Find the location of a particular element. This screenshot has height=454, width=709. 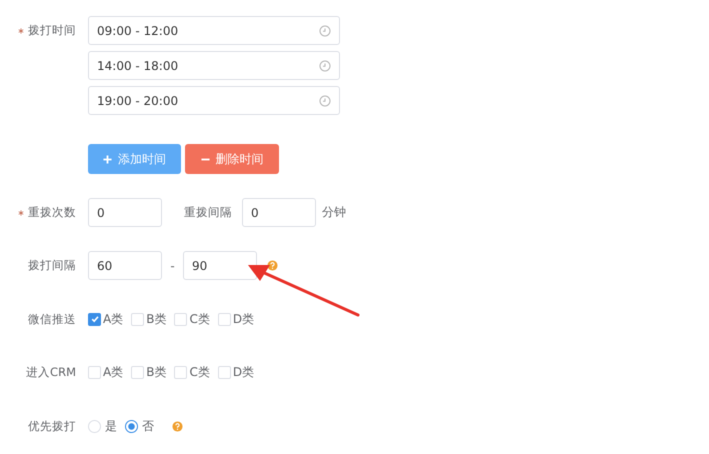

checkbox is located at coordinates (94, 319).